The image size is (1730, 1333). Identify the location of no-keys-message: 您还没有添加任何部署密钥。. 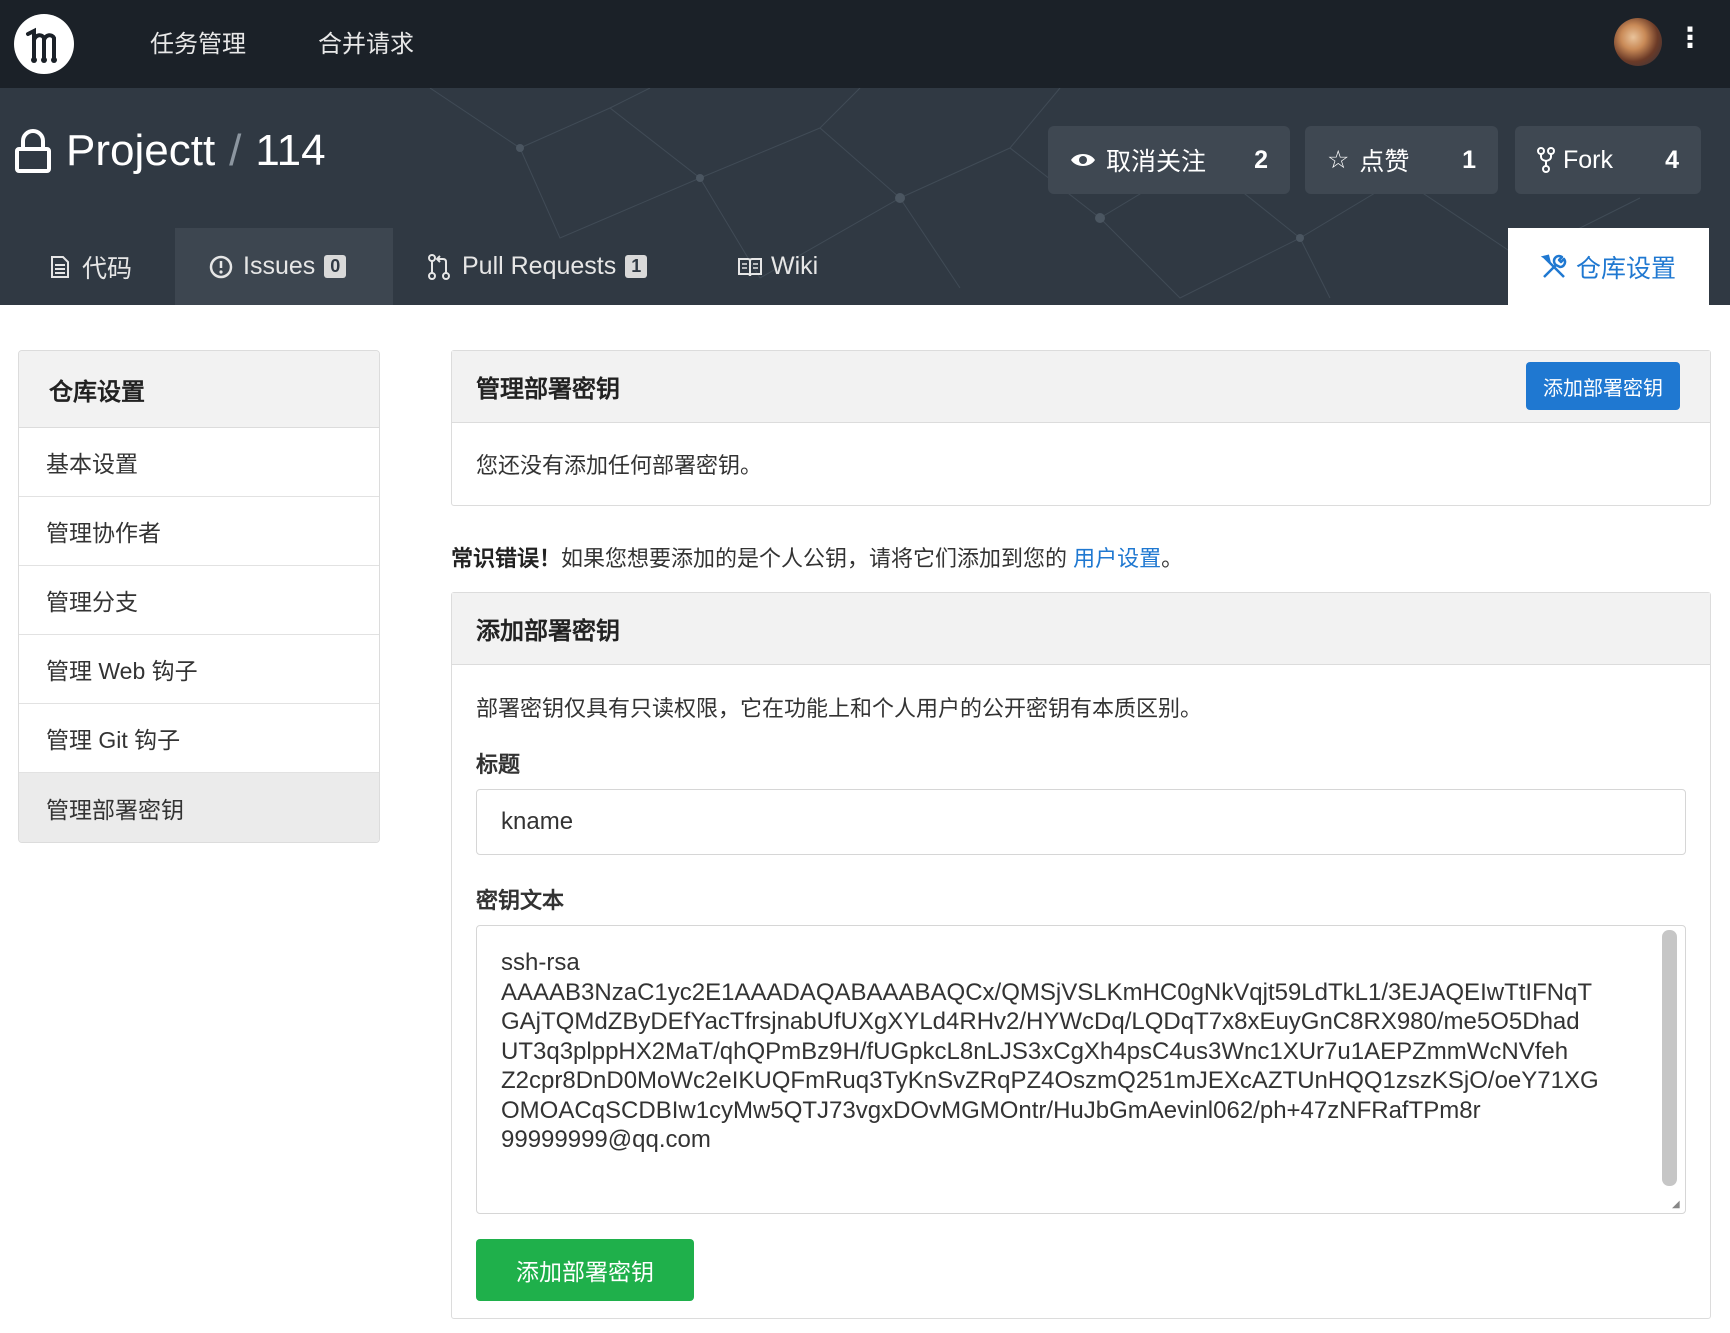
(619, 465).